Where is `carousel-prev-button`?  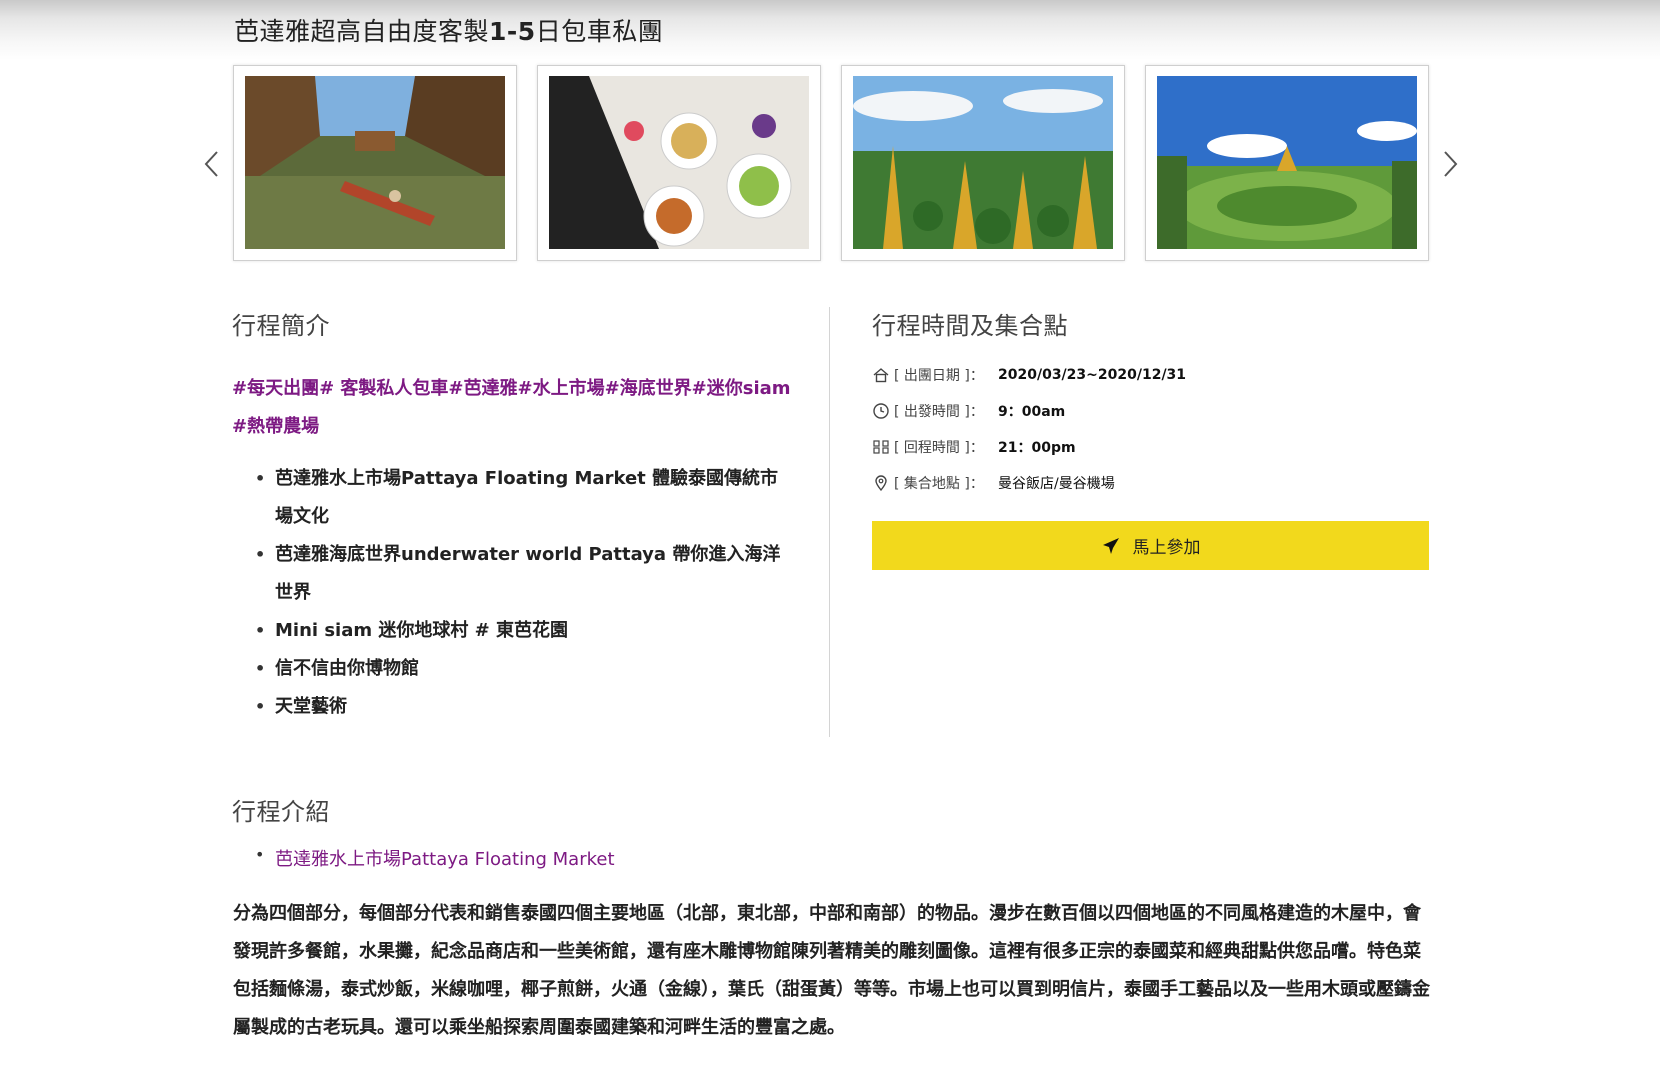 carousel-prev-button is located at coordinates (212, 164).